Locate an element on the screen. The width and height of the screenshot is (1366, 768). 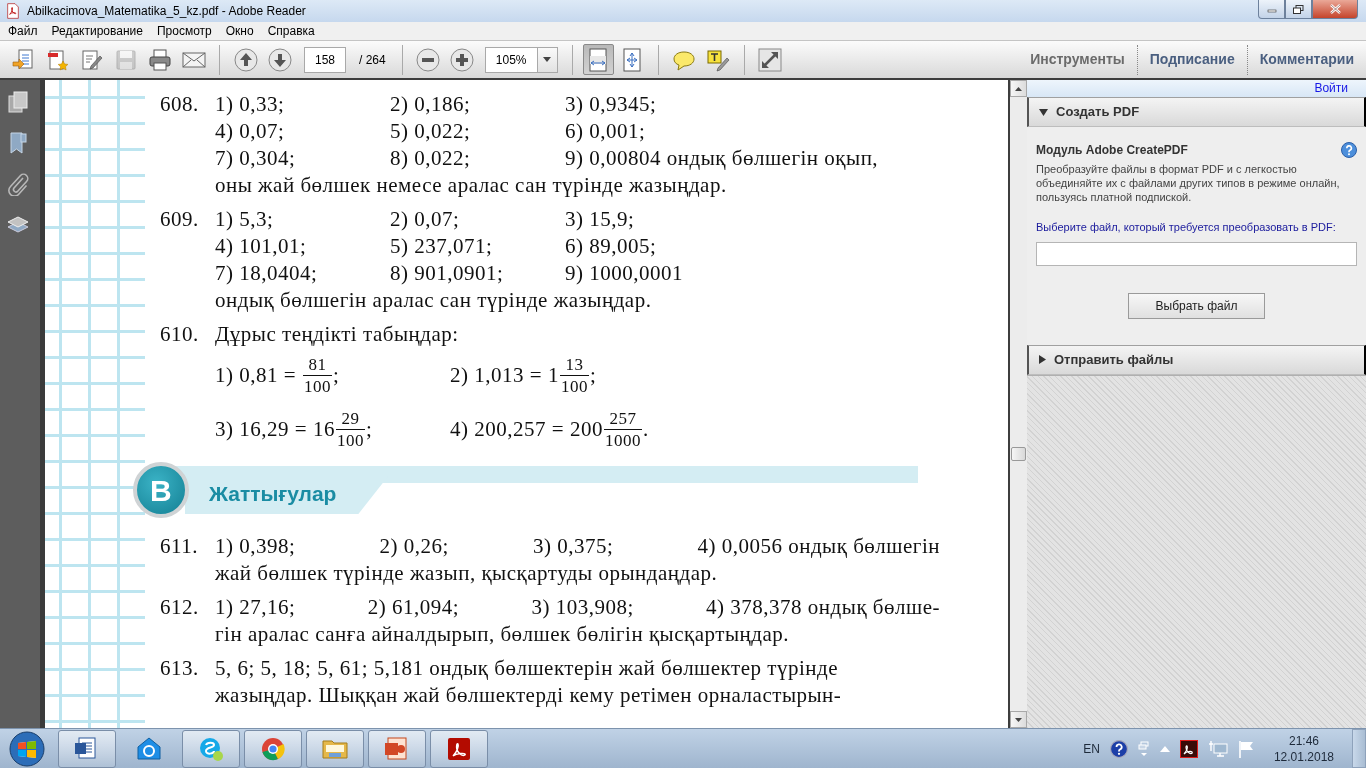
chrome-app-button is located at coordinates (273, 748).